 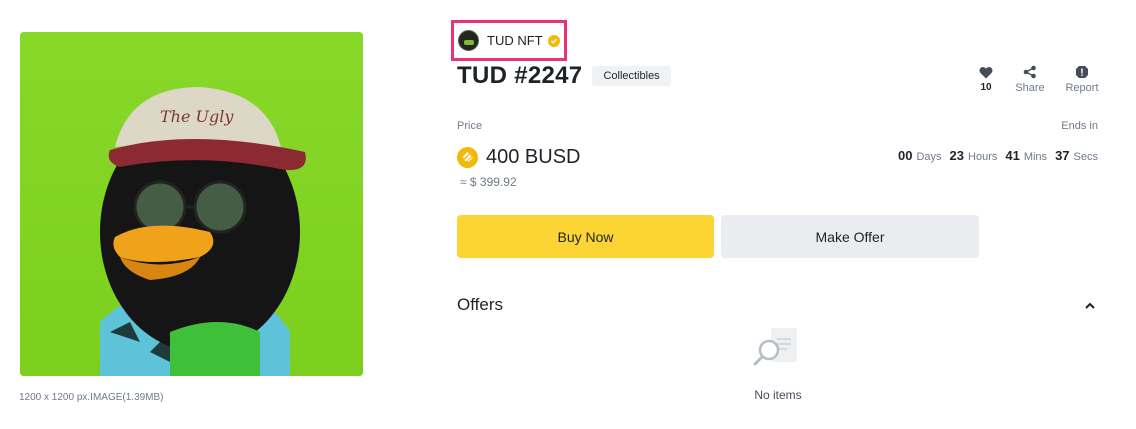 I want to click on countdown-days: 00, so click(x=905, y=155).